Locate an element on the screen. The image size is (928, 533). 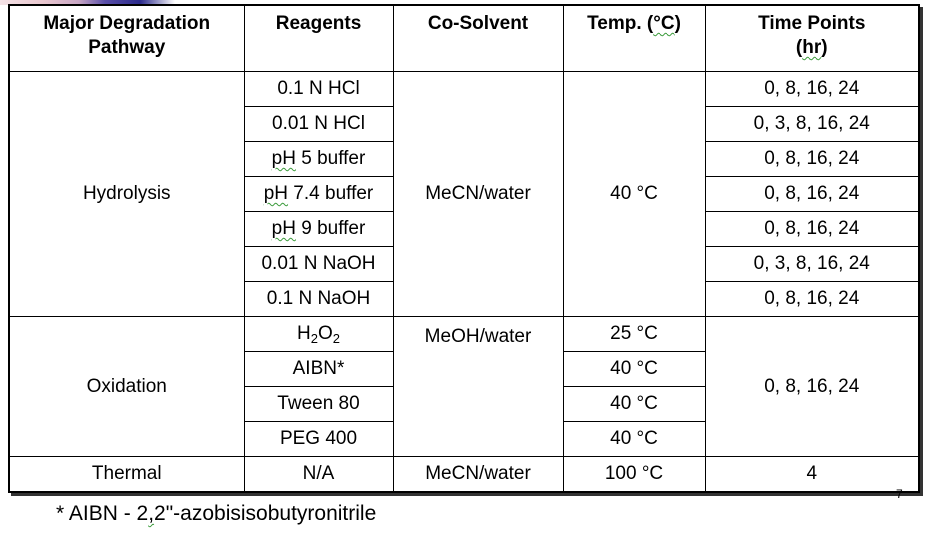
reagent-cell: N/A is located at coordinates (318, 474).